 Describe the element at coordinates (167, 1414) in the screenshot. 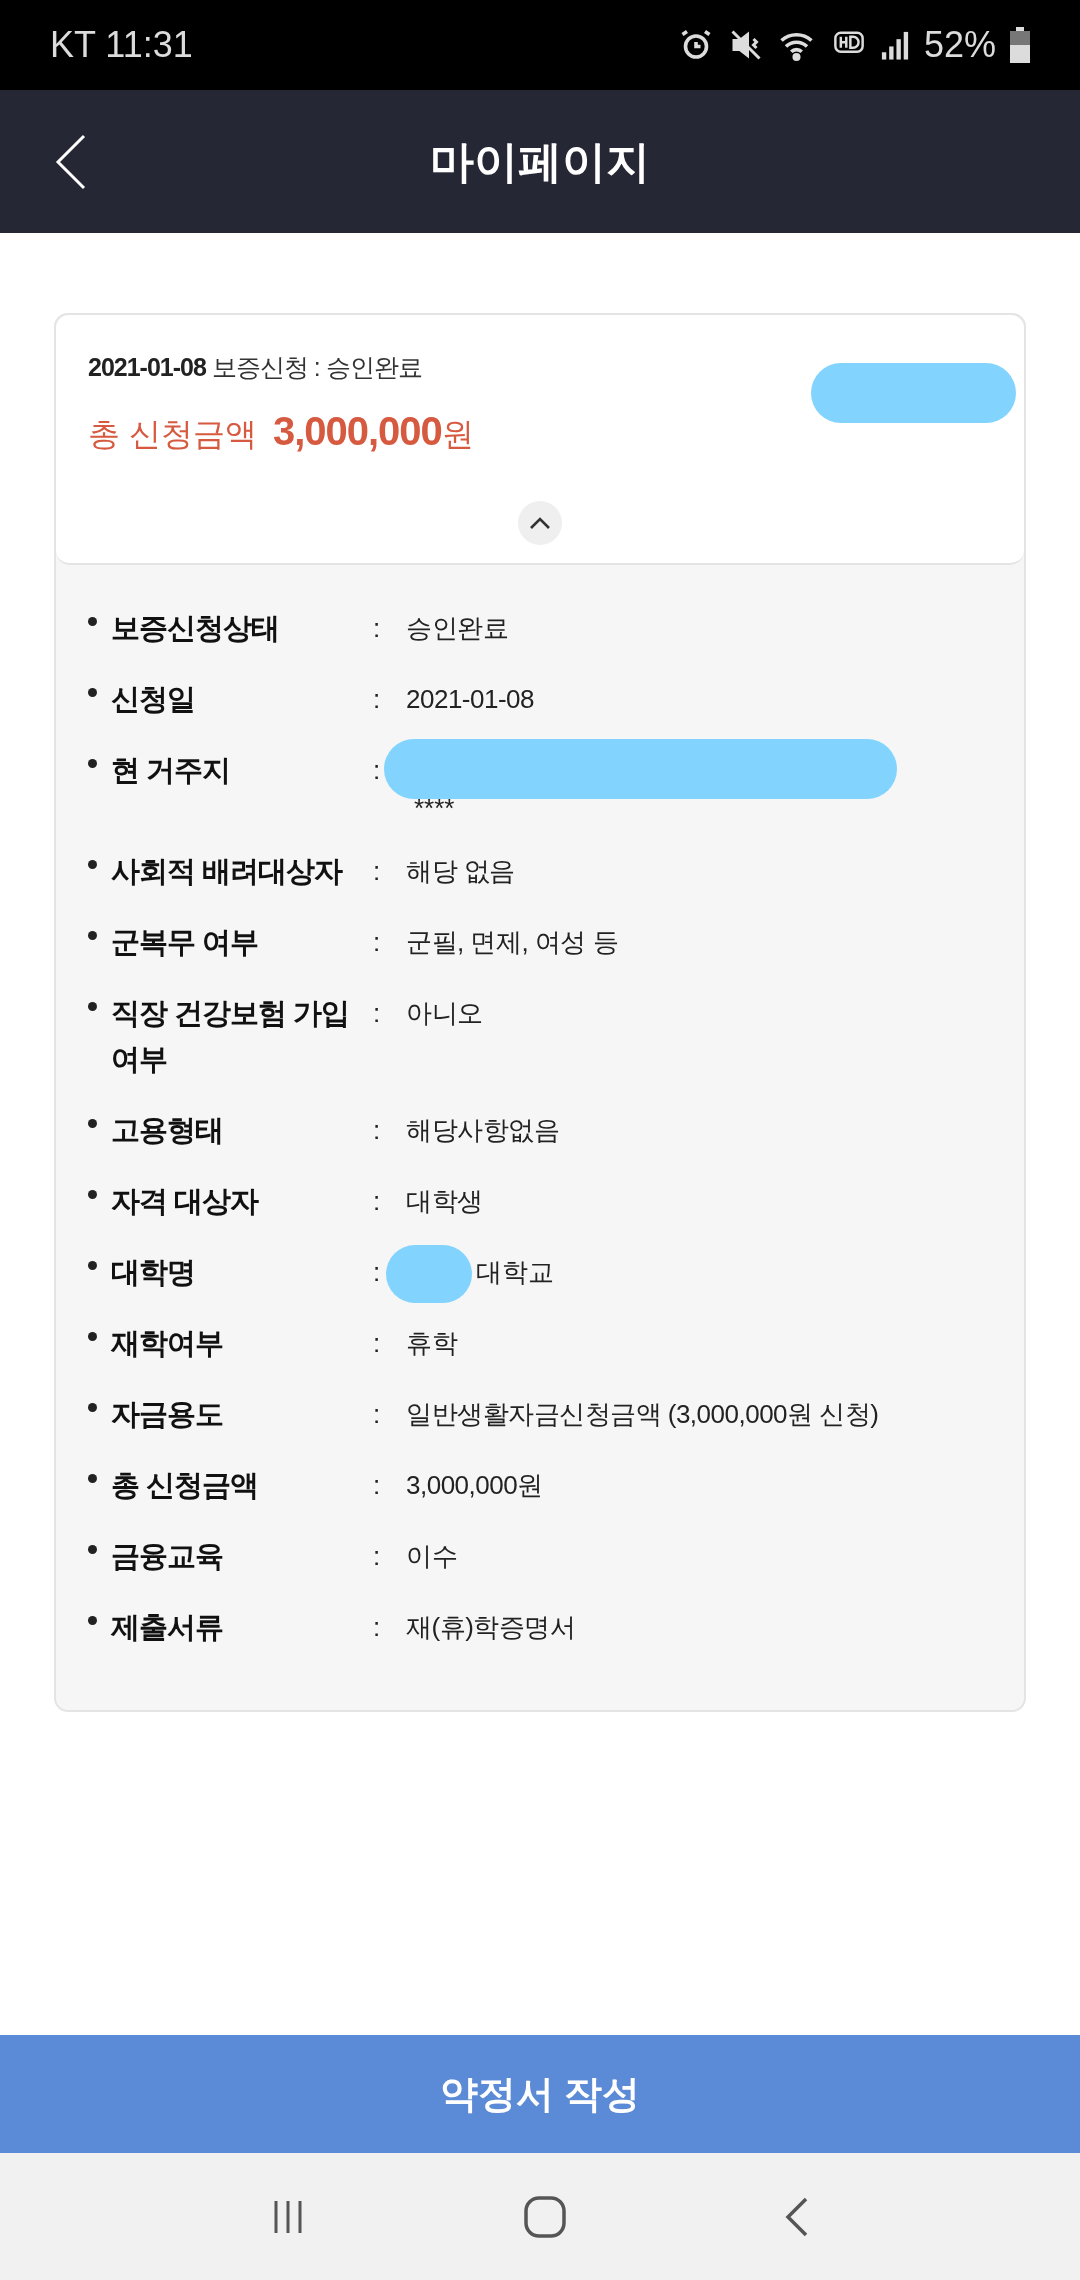

I see `detail-label: 자금용도` at that location.